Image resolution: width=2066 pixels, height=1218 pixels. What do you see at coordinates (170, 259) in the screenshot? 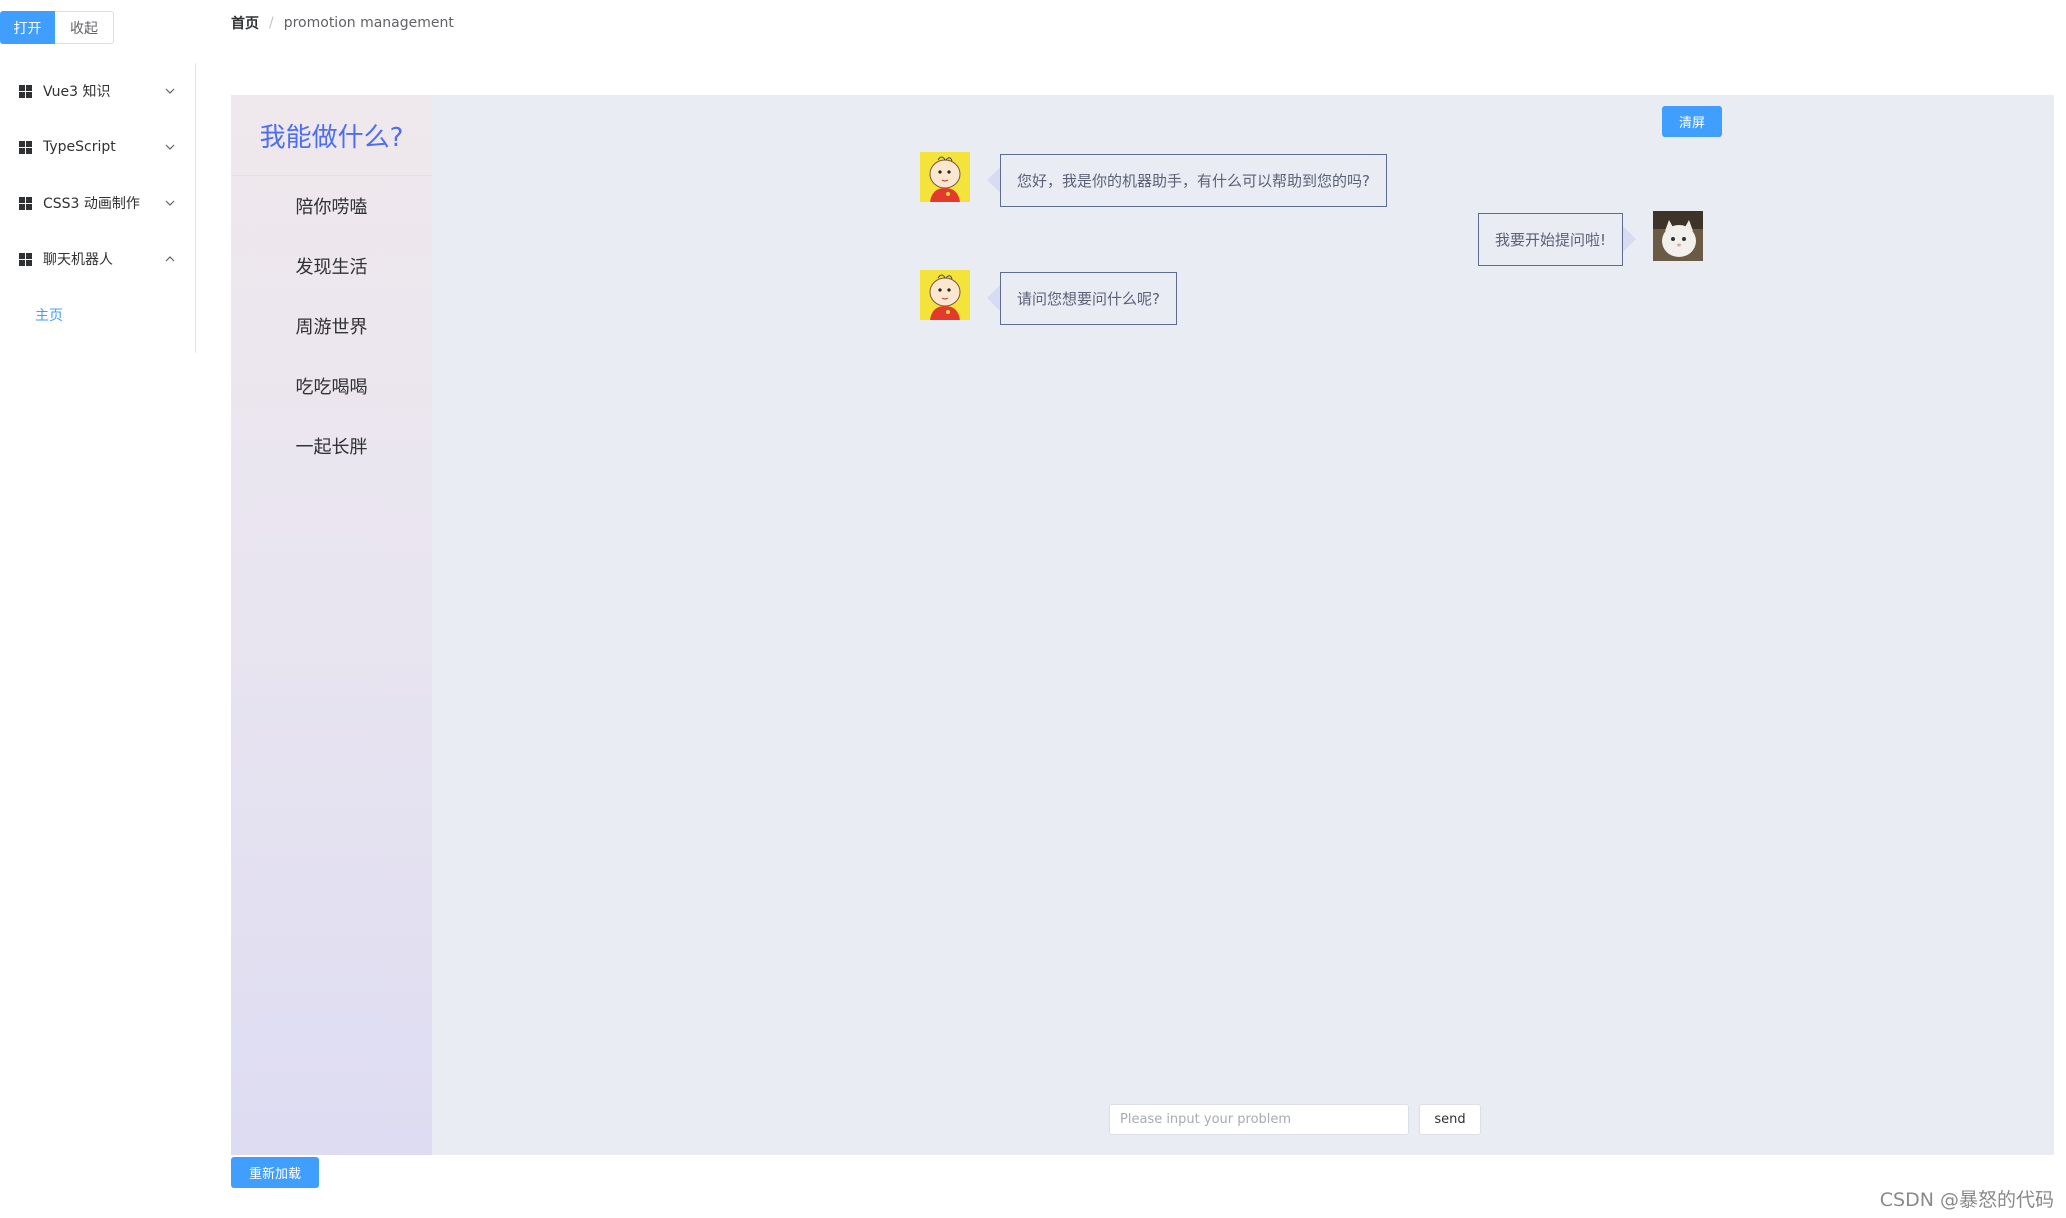
I see `chevron-up-icon` at bounding box center [170, 259].